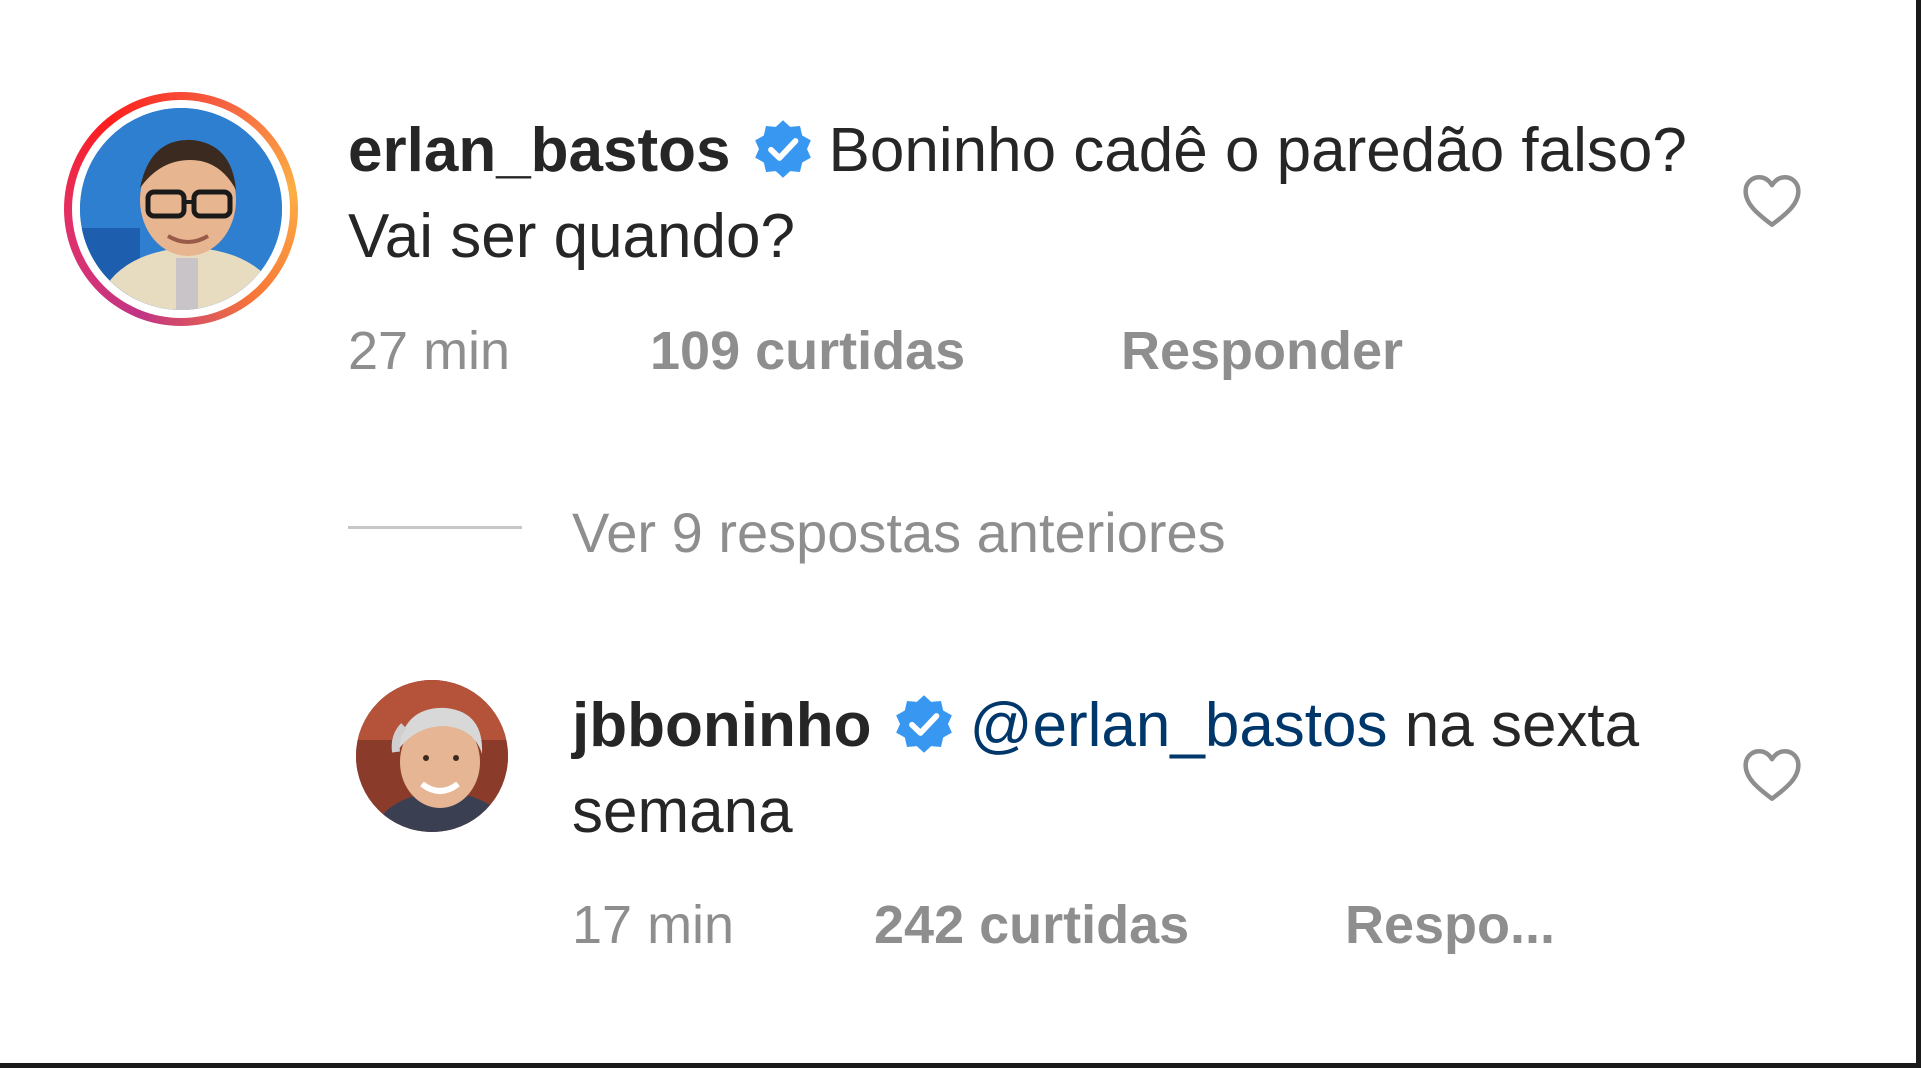 The height and width of the screenshot is (1068, 1921). I want to click on comment-time: 27 min, so click(429, 351).